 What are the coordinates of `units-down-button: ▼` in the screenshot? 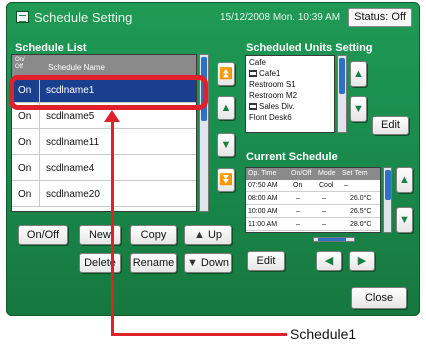 It's located at (358, 109).